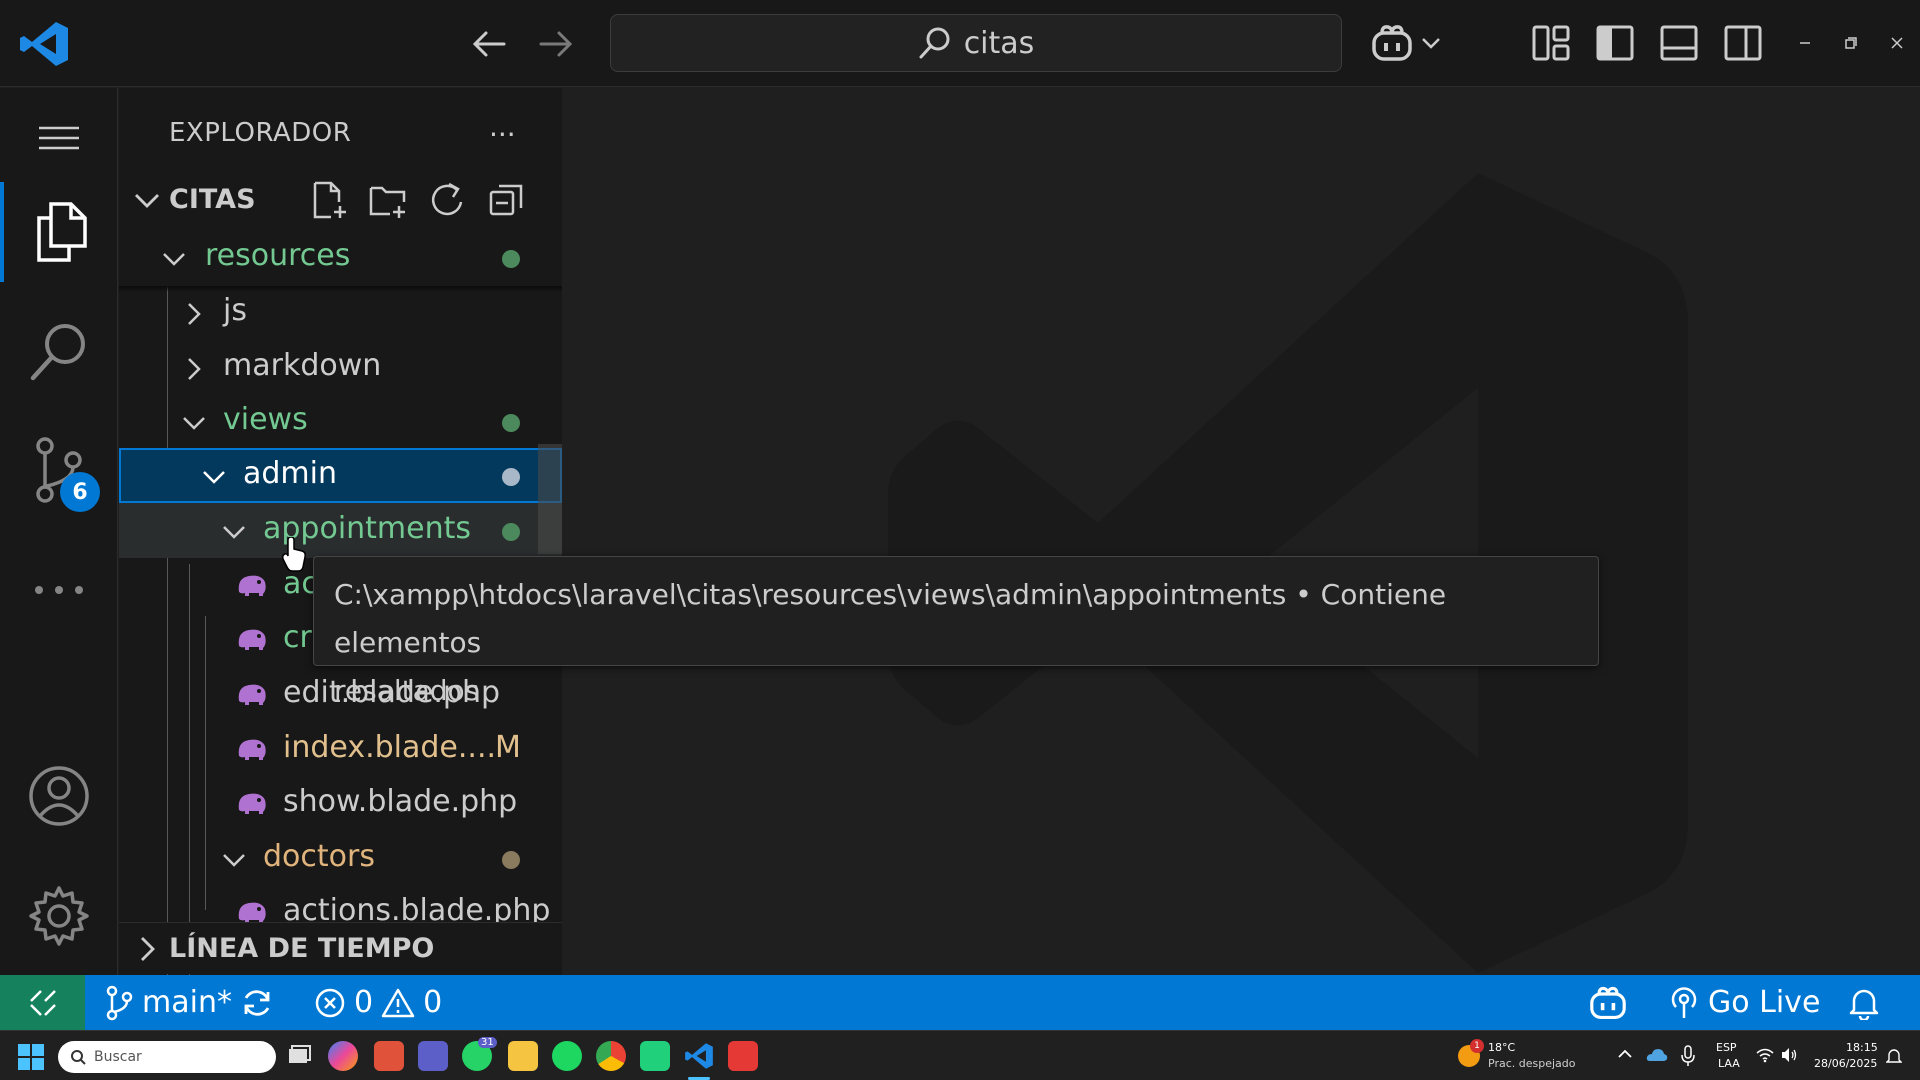  I want to click on tree-folder-views: views, so click(340, 421).